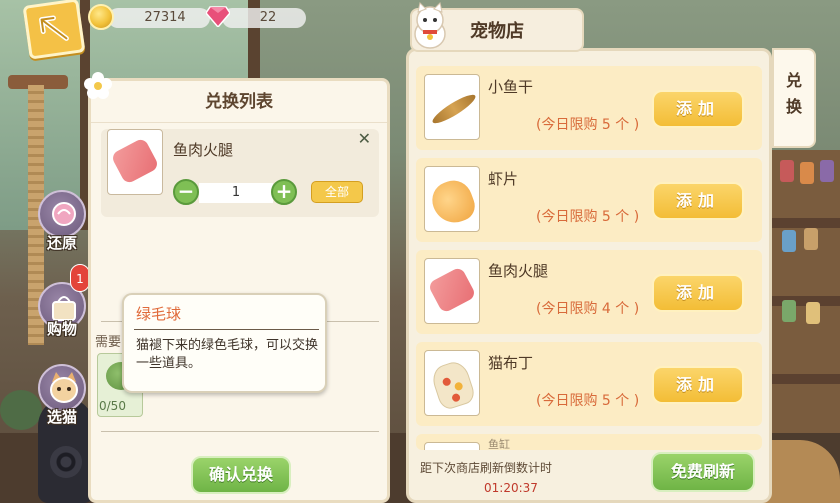 The height and width of the screenshot is (503, 840). I want to click on quantity-increase-button: +, so click(284, 192).